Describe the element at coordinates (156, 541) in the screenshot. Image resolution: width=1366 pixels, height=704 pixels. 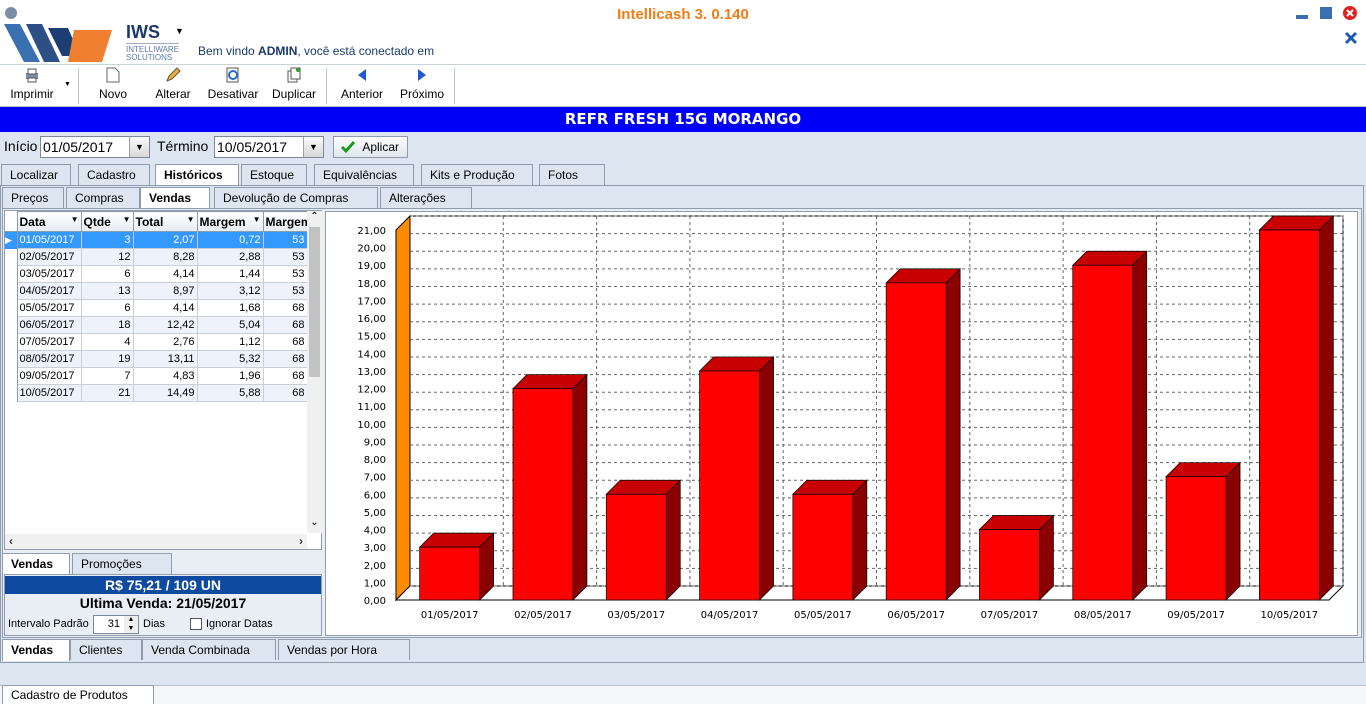
I see `horizontal-scrollbar: ‹ ›` at that location.